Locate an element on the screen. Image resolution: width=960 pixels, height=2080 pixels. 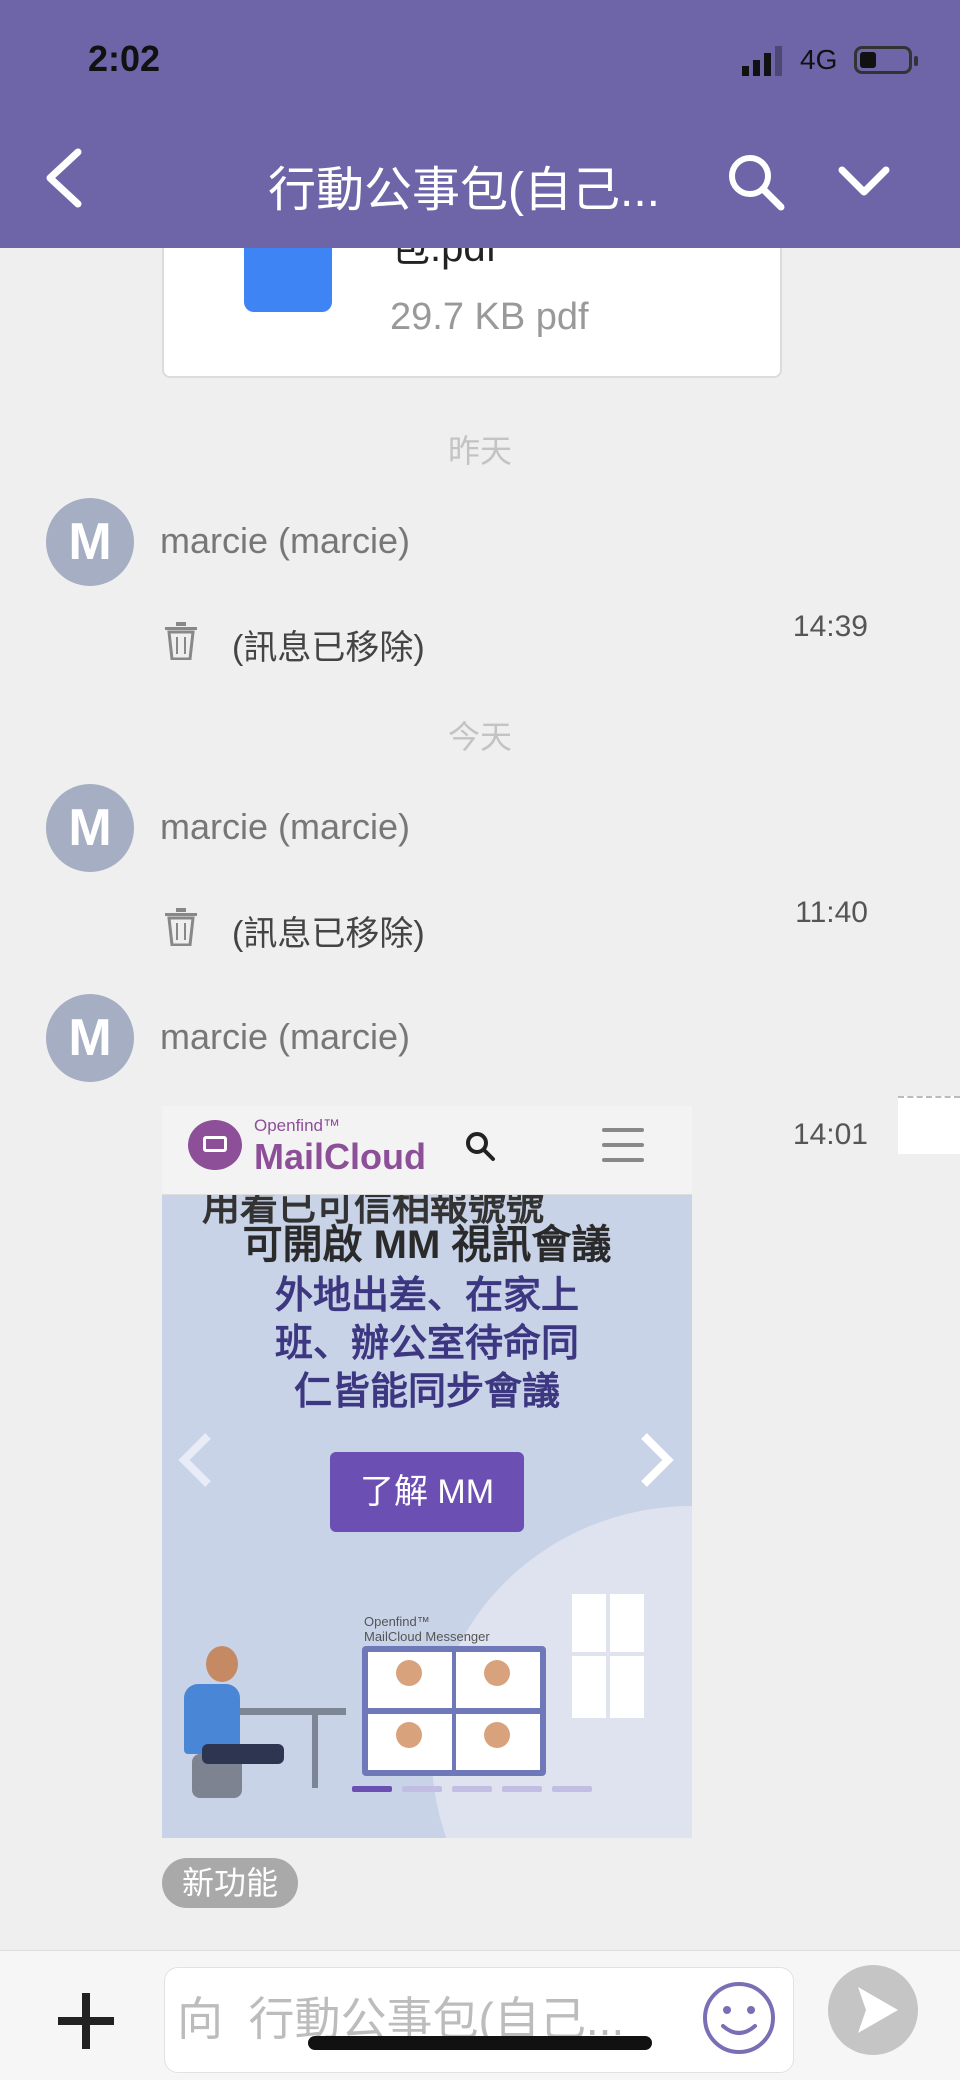
send-icon is located at coordinates (878, 2010).